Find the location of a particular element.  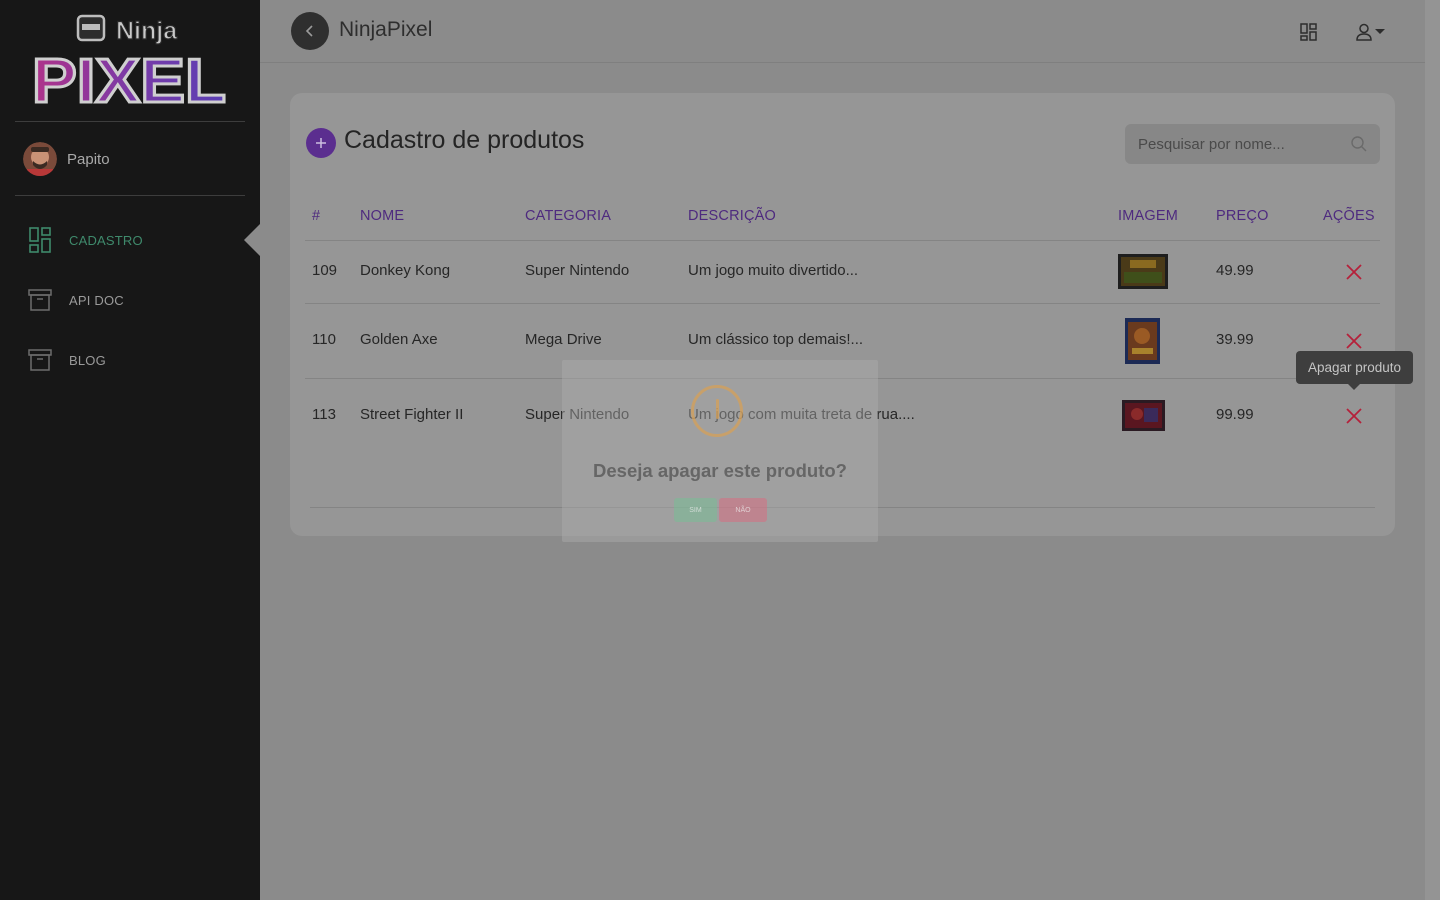

sidebar-item-label: BLOG is located at coordinates (87, 360).